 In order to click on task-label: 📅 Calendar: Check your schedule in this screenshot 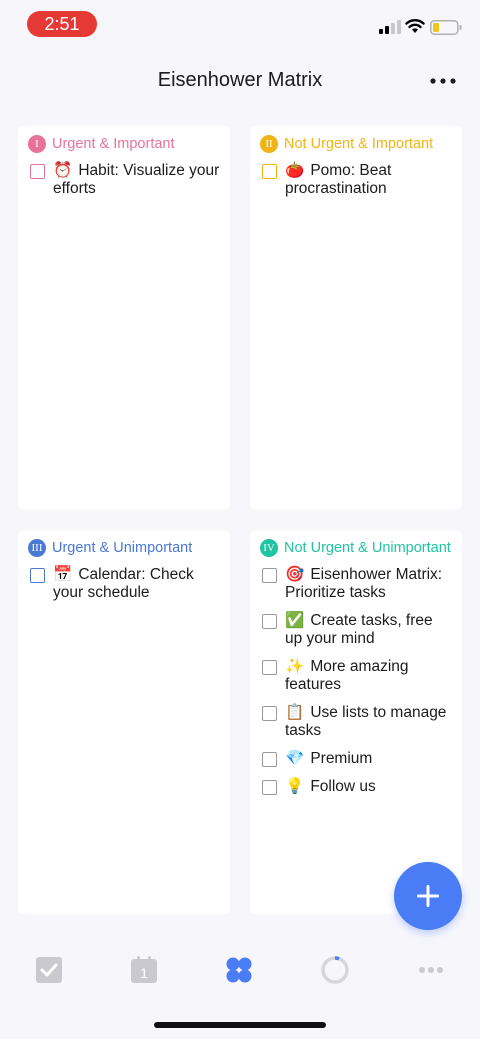, I will do `click(137, 584)`.